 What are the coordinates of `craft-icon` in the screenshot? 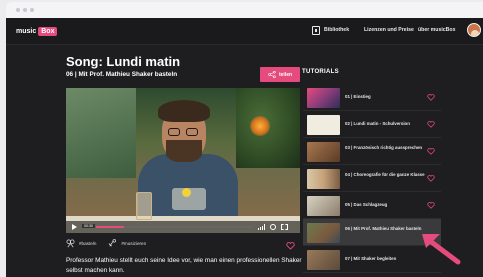 It's located at (70, 243).